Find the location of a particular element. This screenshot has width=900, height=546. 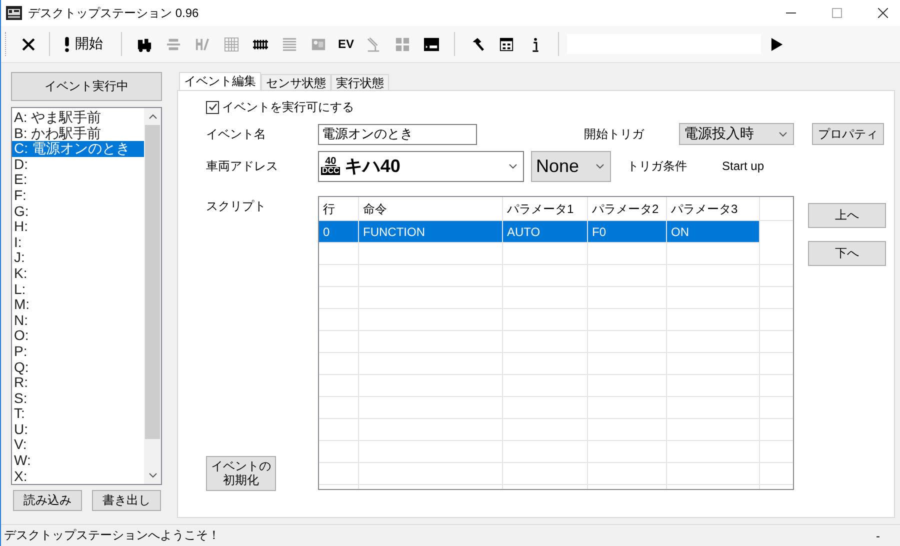

window-title: デスクトップステーション 0.96 is located at coordinates (113, 13).